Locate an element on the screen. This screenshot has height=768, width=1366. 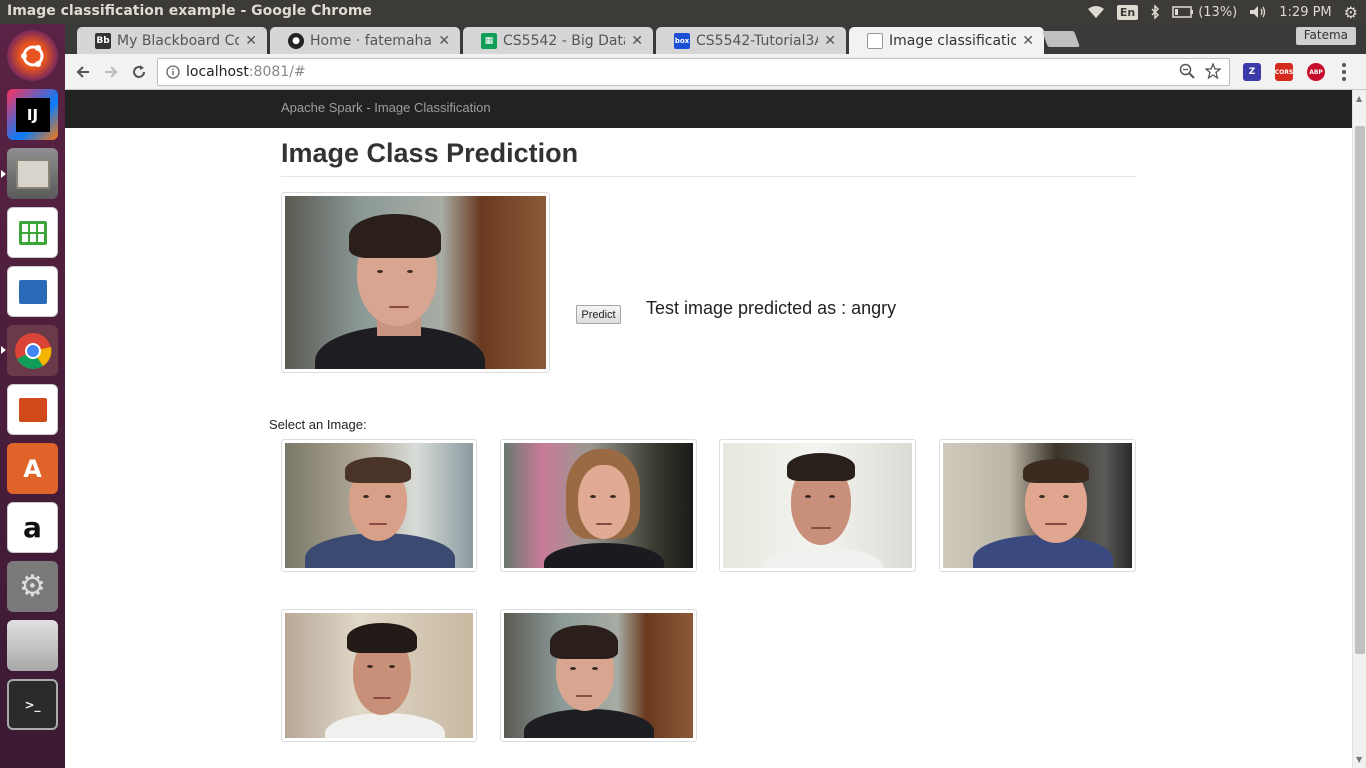
tab-label: CS5542-Tutorial3A-I is located at coordinates (757, 40).